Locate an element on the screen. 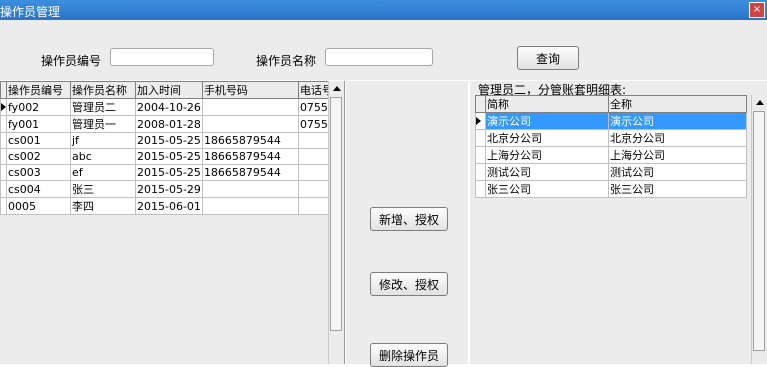 This screenshot has height=367, width=767. row-indicator-header is located at coordinates (480, 104).